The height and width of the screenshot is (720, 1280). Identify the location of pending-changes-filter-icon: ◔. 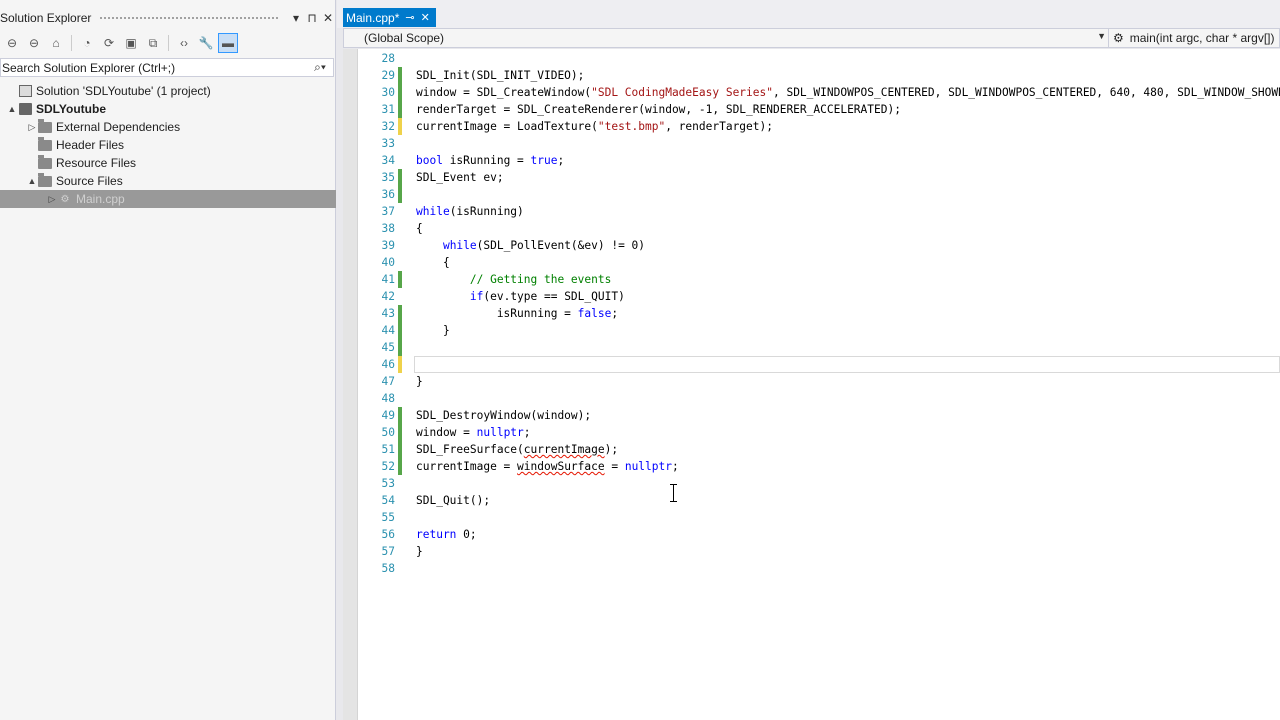
(87, 43).